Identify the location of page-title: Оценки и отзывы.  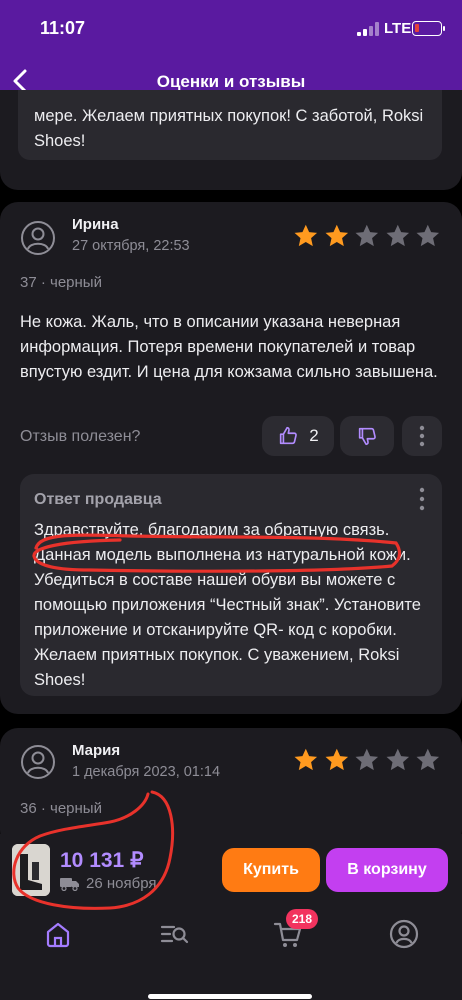
(231, 81).